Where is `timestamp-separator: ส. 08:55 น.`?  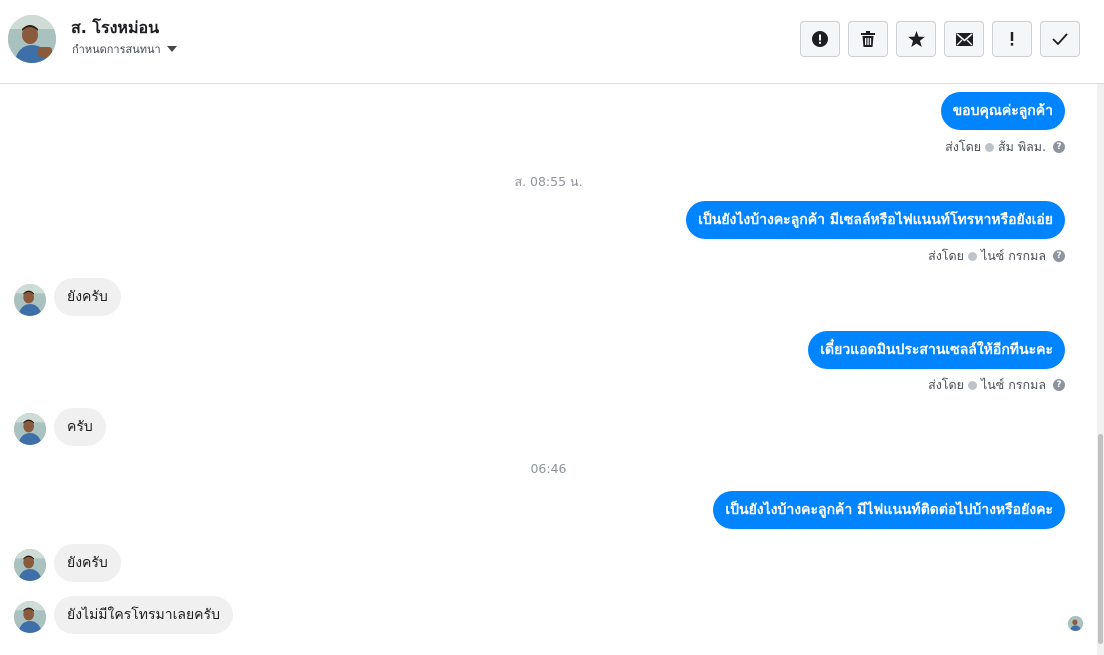
timestamp-separator: ส. 08:55 น. is located at coordinates (548, 181).